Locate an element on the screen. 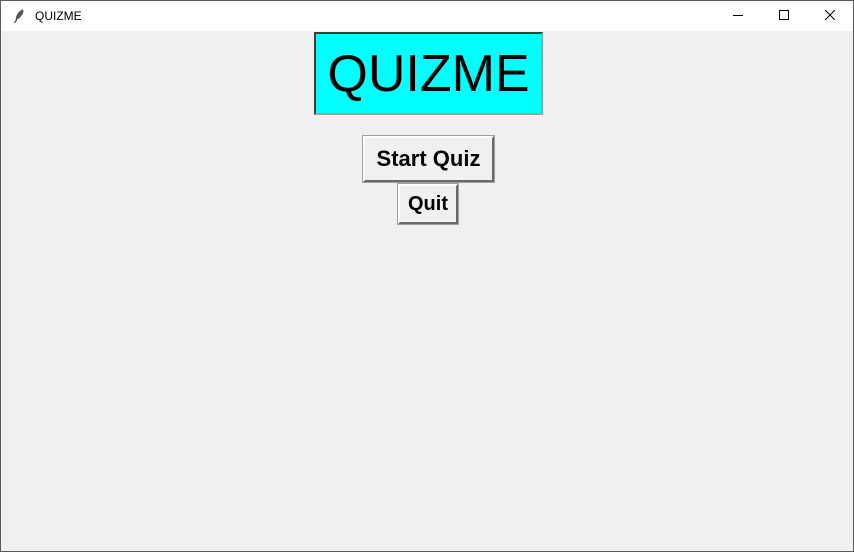 Image resolution: width=854 pixels, height=552 pixels. maximize-icon is located at coordinates (784, 16).